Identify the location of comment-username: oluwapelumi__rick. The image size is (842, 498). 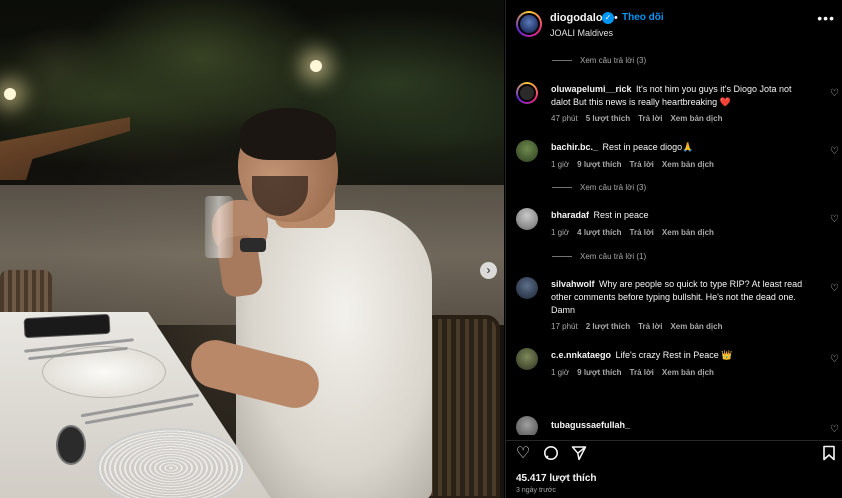
(591, 89).